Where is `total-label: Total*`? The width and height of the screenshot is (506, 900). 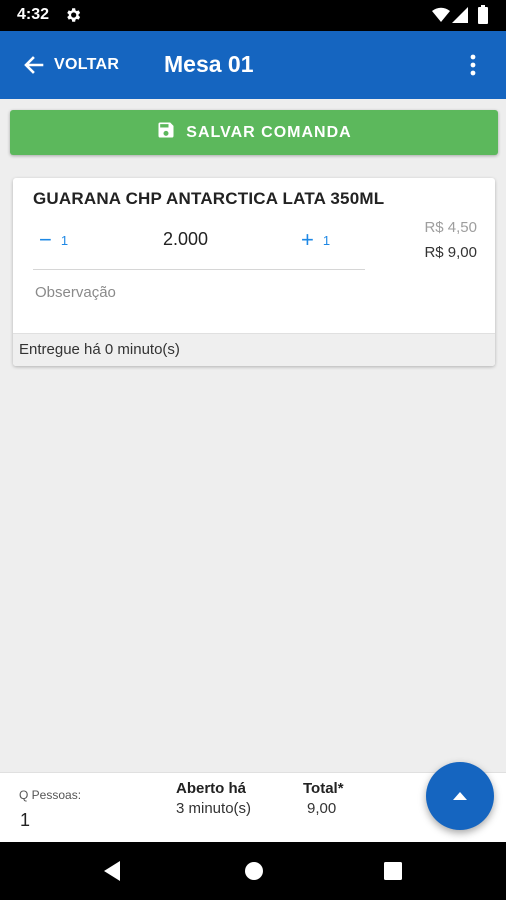 total-label: Total* is located at coordinates (323, 788).